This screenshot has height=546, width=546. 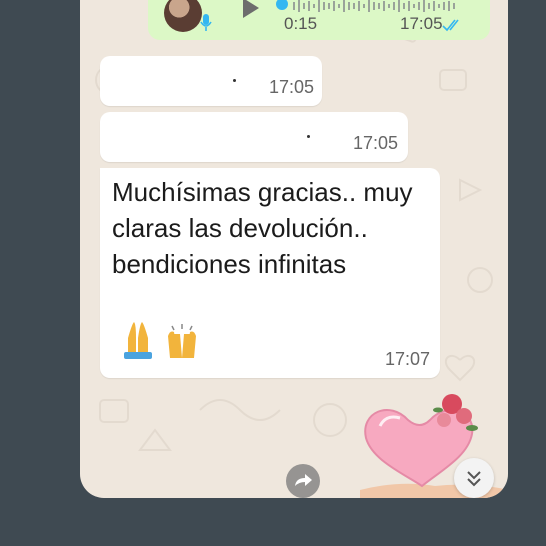 What do you see at coordinates (182, 341) in the screenshot?
I see `raising-hands-icon` at bounding box center [182, 341].